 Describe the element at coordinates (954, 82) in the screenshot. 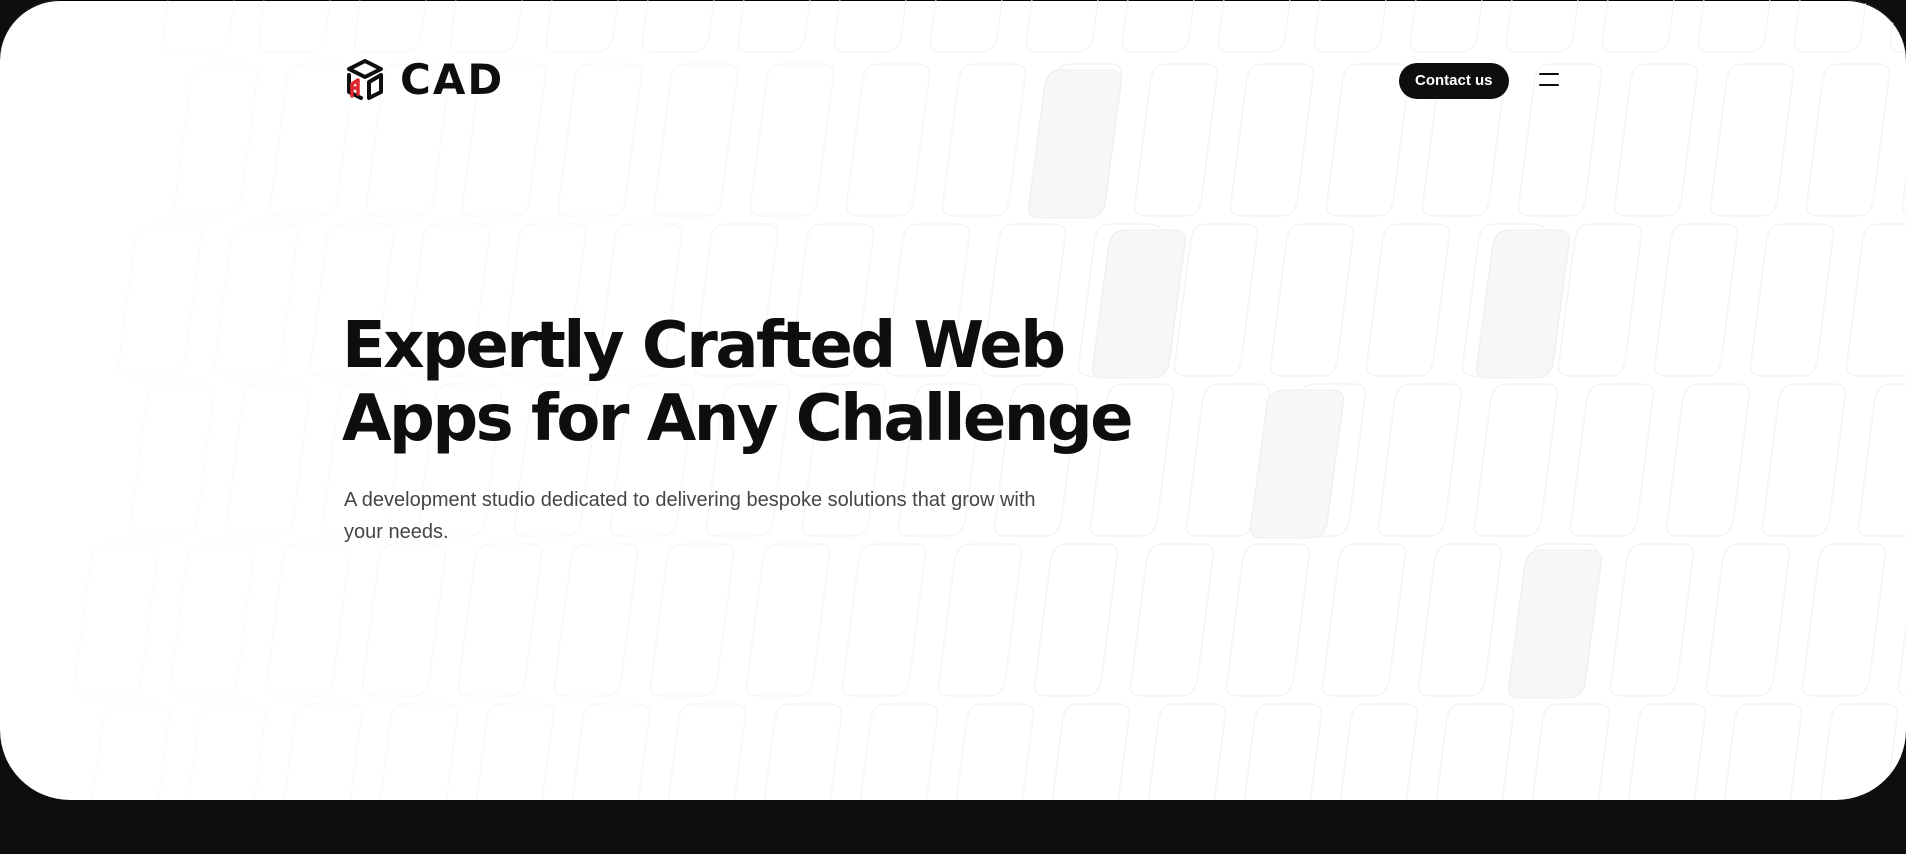

I see `top-navigation: CAD Contact us` at that location.